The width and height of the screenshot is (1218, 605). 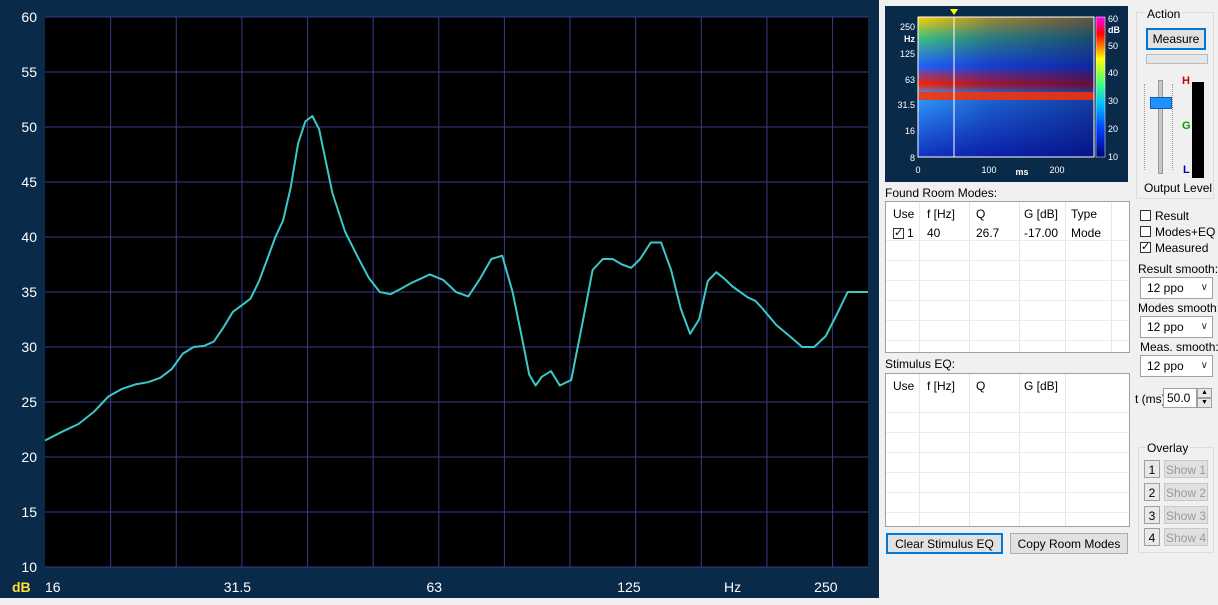 I want to click on overlay-1-number-button: 1, so click(x=1152, y=469).